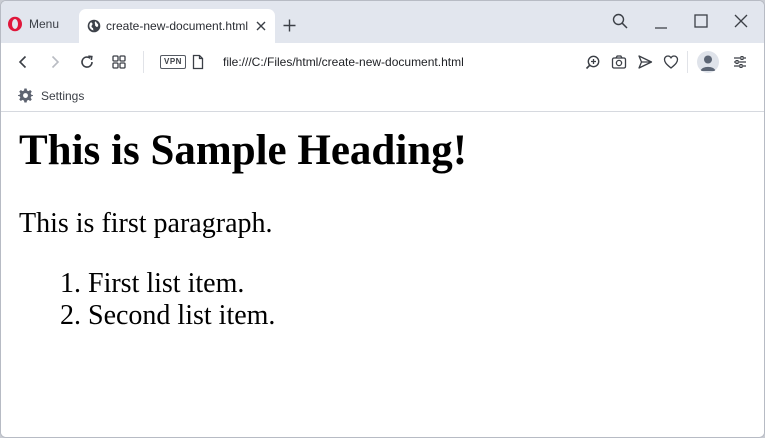 This screenshot has width=765, height=438. I want to click on gear-icon, so click(25, 95).